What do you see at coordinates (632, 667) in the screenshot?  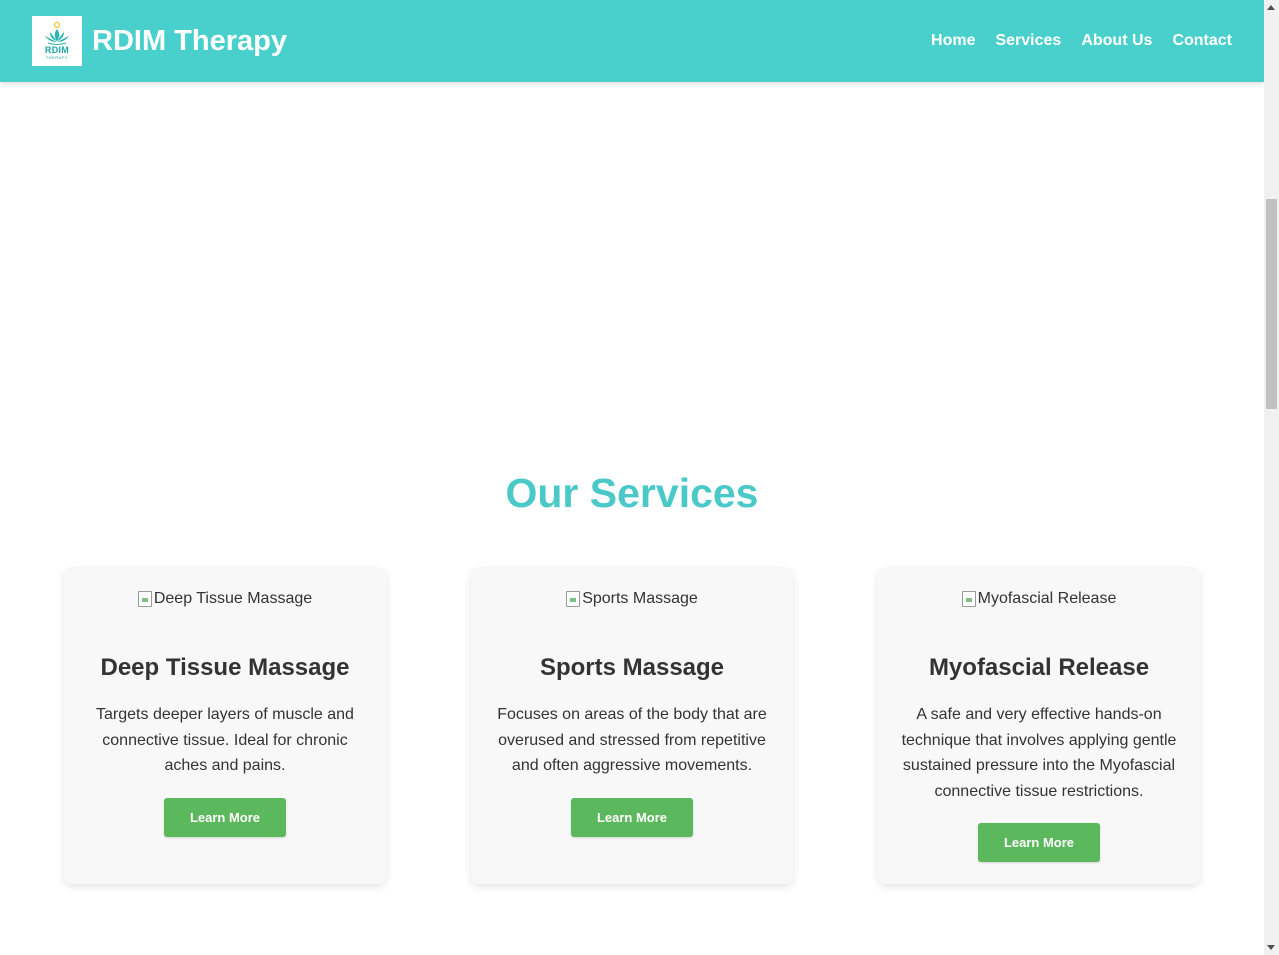 I see `service-title: Sports Massage` at bounding box center [632, 667].